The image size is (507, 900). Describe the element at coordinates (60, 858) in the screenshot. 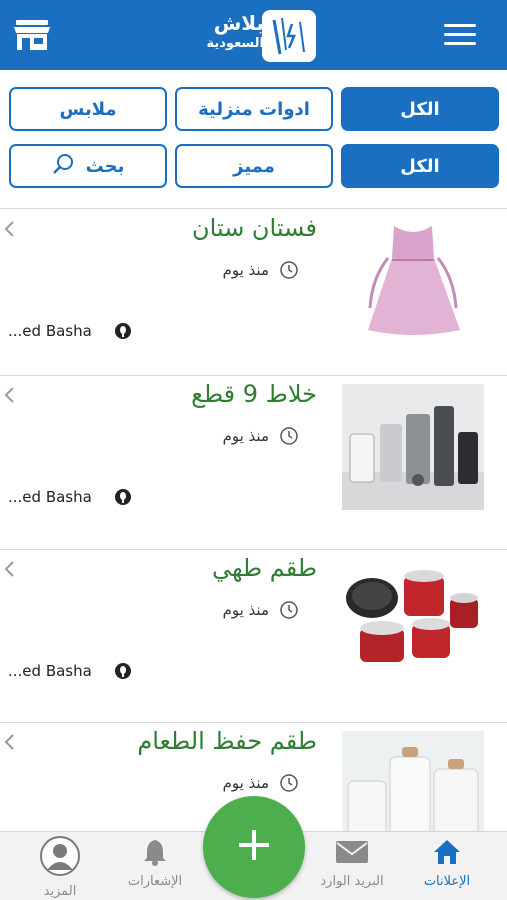

I see `avatar-icon` at that location.